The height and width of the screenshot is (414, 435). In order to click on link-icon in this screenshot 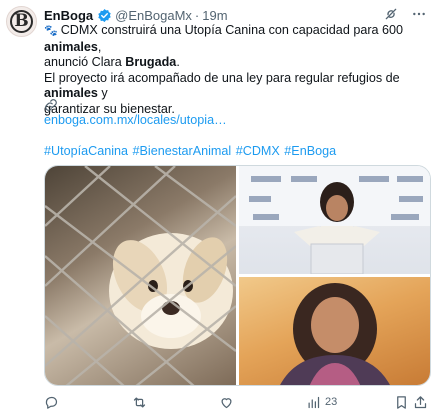, I will do `click(51, 105)`.